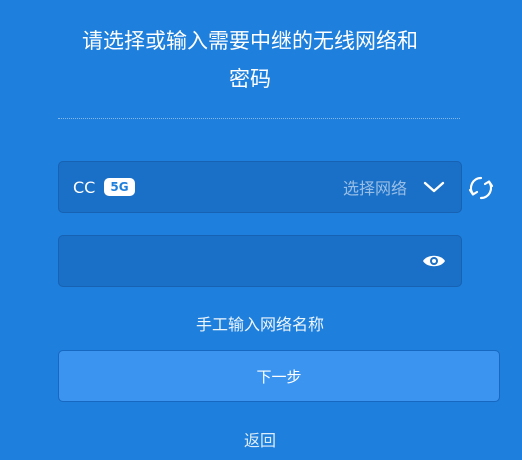  What do you see at coordinates (250, 79) in the screenshot?
I see `page-title-line-2: 密码` at bounding box center [250, 79].